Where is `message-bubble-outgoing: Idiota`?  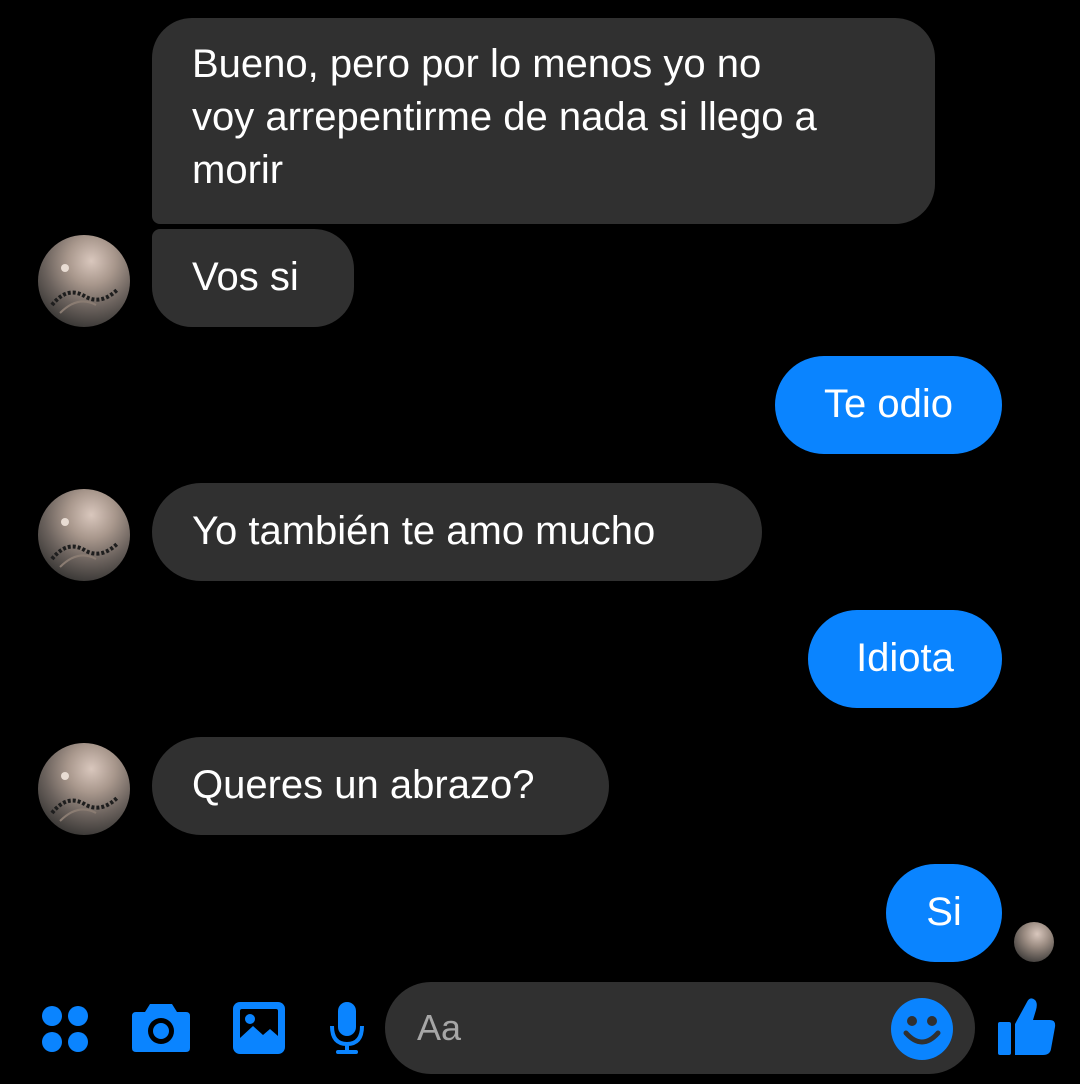
message-bubble-outgoing: Idiota is located at coordinates (905, 659).